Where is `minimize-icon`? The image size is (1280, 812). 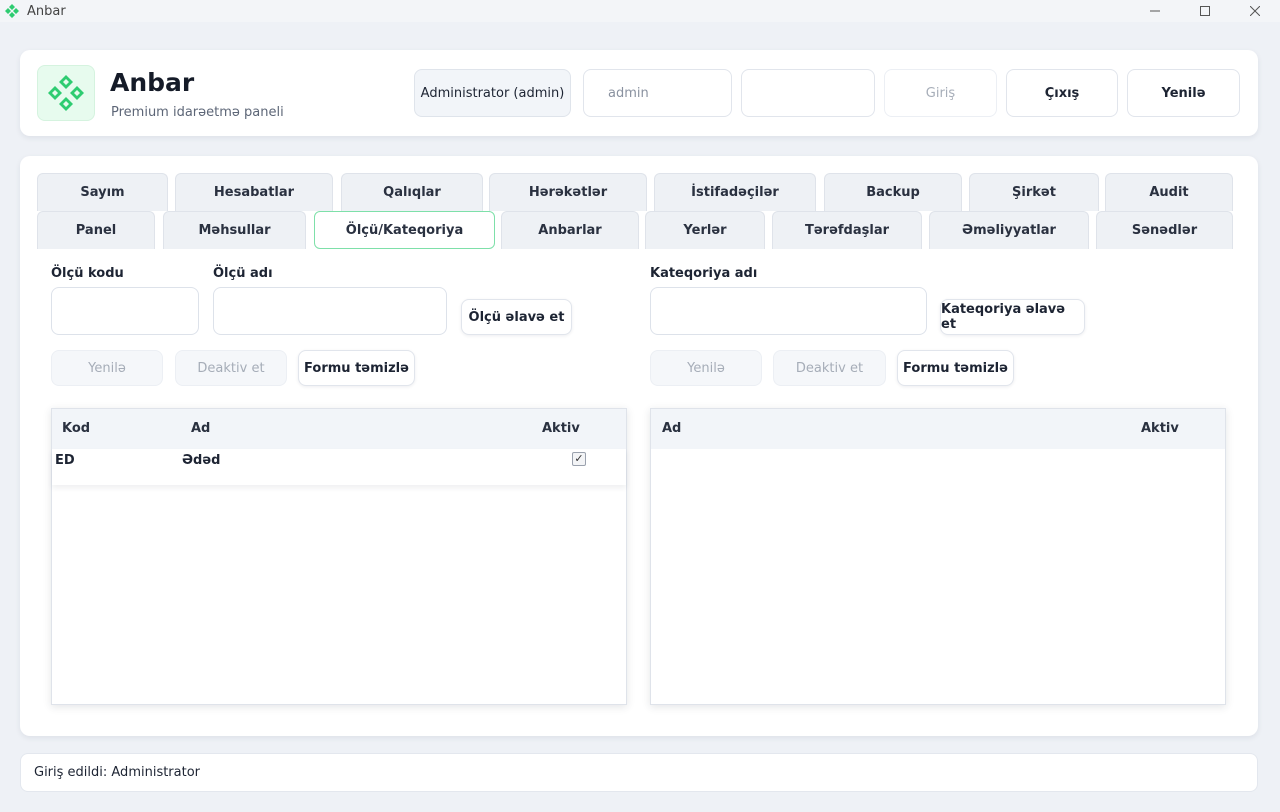
minimize-icon is located at coordinates (1155, 11).